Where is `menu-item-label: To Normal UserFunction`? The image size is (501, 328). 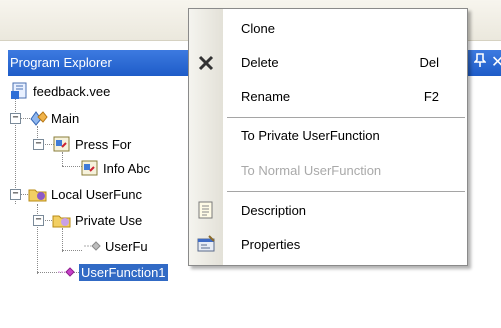 menu-item-label: To Normal UserFunction is located at coordinates (311, 170).